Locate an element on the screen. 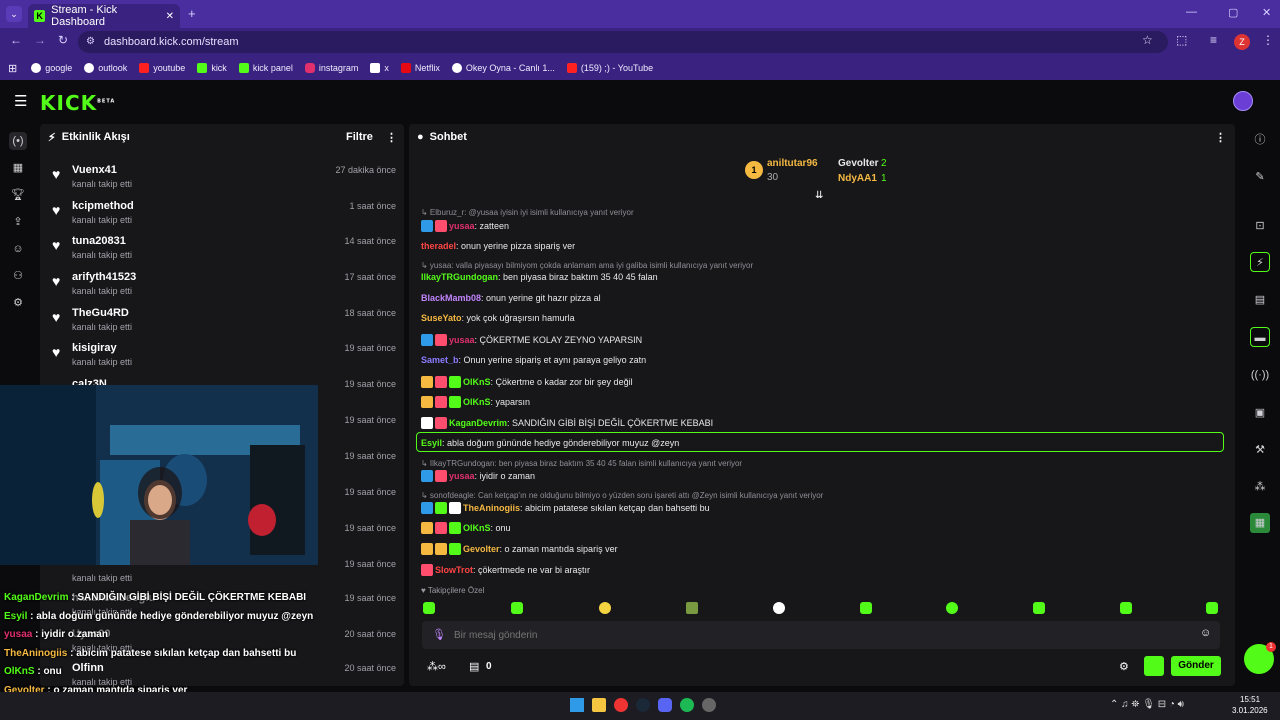  system-tray: ⌃ ♫ ⛯ 🎙︎ ⊟ ◔ 🔊︎ is located at coordinates (1147, 704).